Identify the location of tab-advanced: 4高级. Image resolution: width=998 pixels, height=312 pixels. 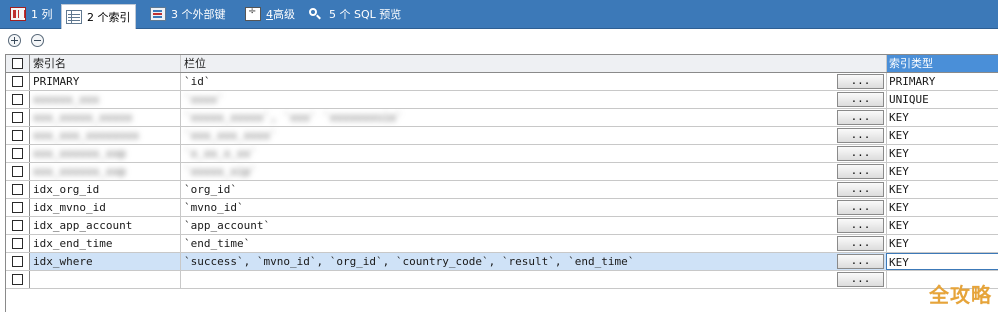
(270, 14).